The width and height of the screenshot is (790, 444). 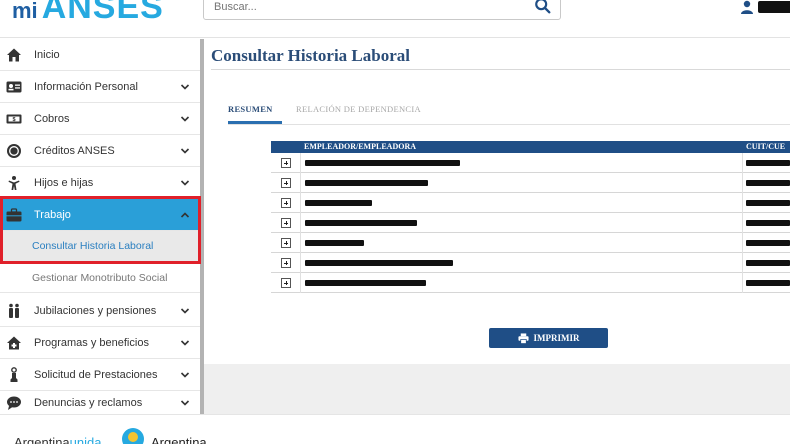 I want to click on sidebar-item-label: Cobros, so click(x=52, y=118).